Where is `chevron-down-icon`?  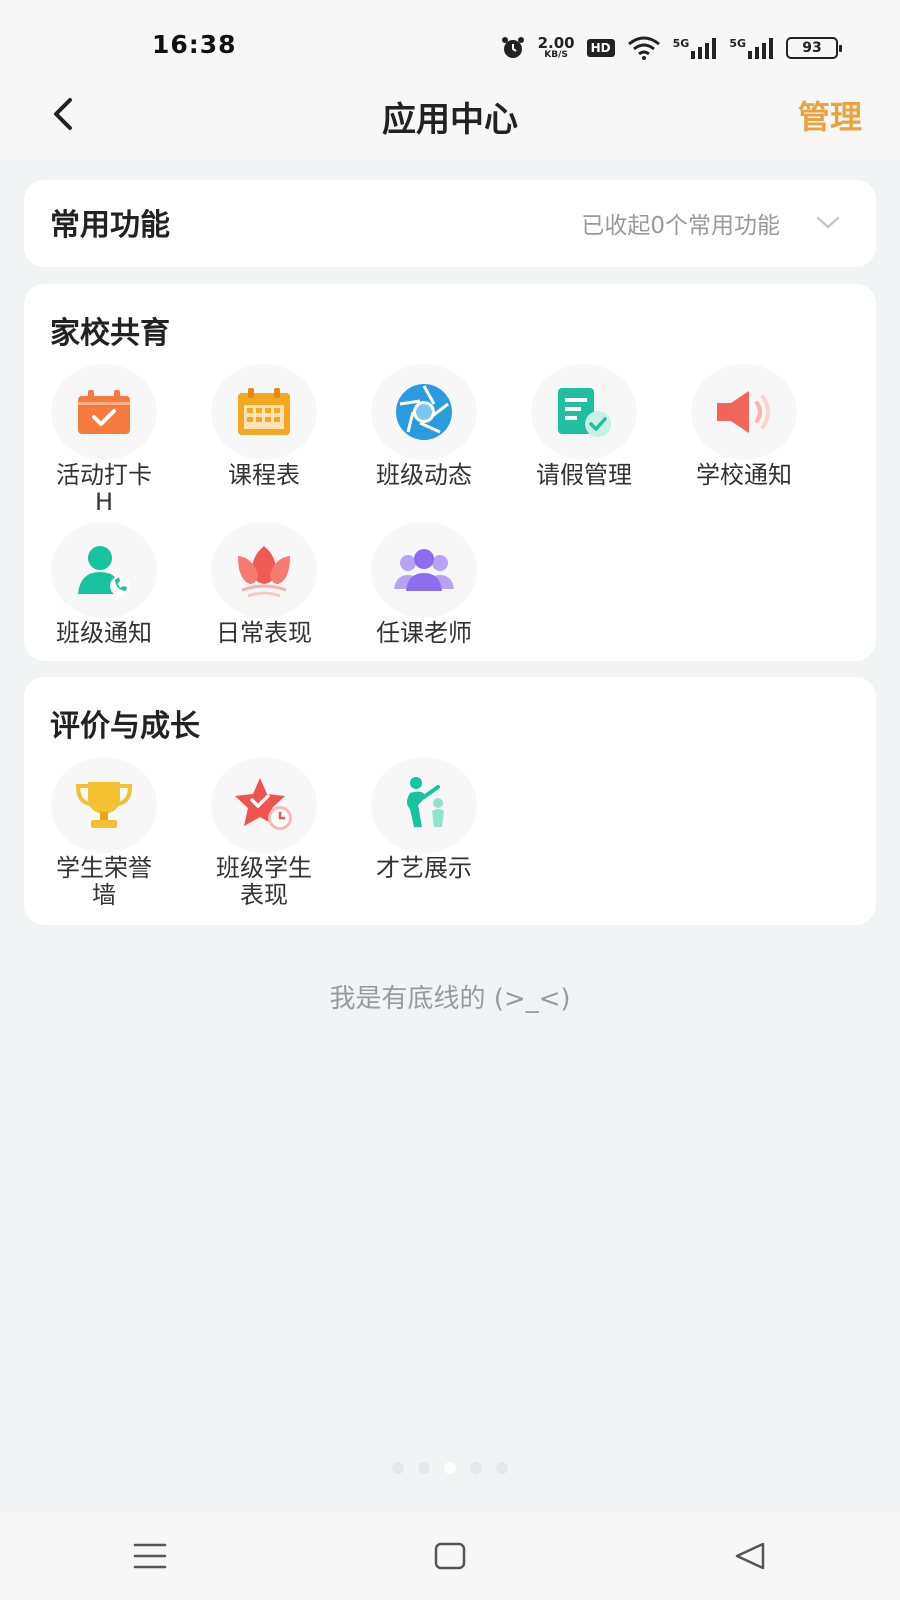 chevron-down-icon is located at coordinates (828, 222).